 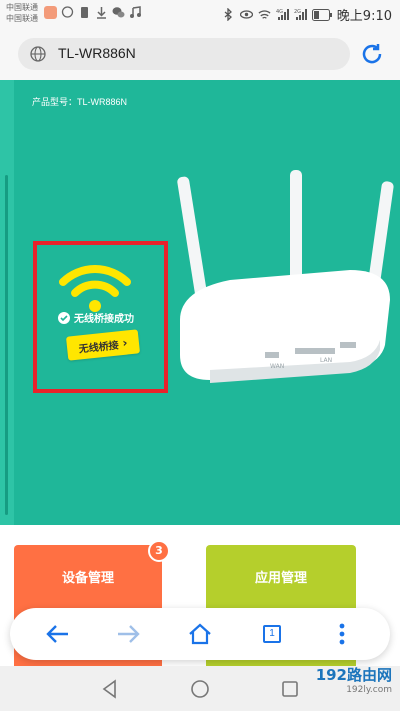 I want to click on card-title: 应用管理, so click(x=280, y=578).